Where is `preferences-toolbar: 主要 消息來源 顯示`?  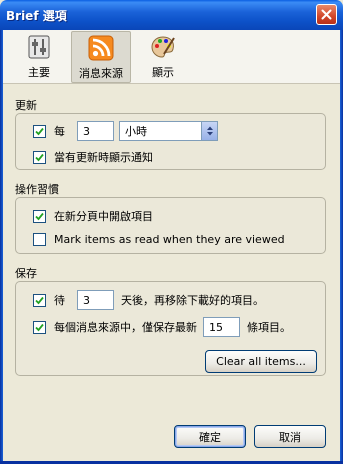
preferences-toolbar: 主要 消息來源 顯示 is located at coordinates (171, 57).